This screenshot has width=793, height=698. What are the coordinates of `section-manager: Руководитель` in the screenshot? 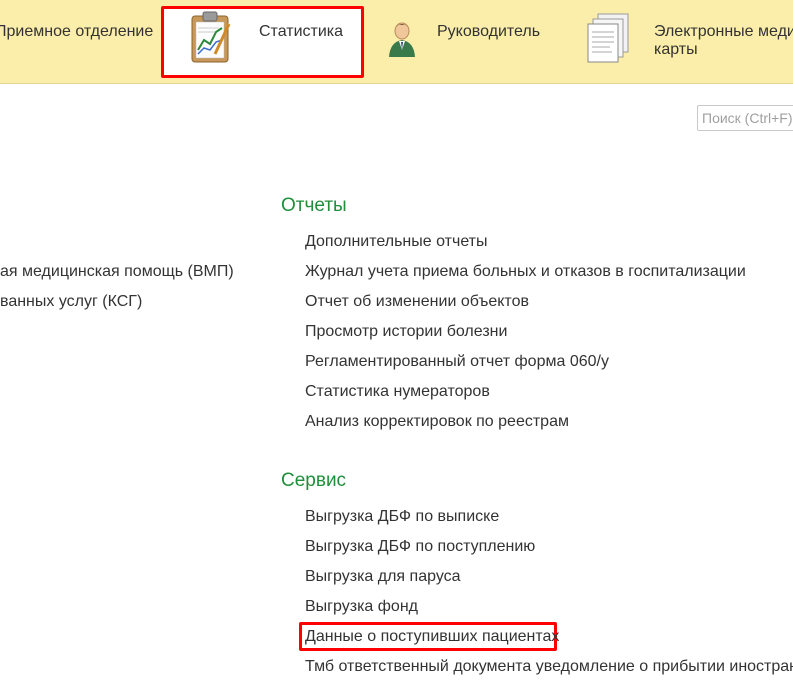 It's located at (470, 41).